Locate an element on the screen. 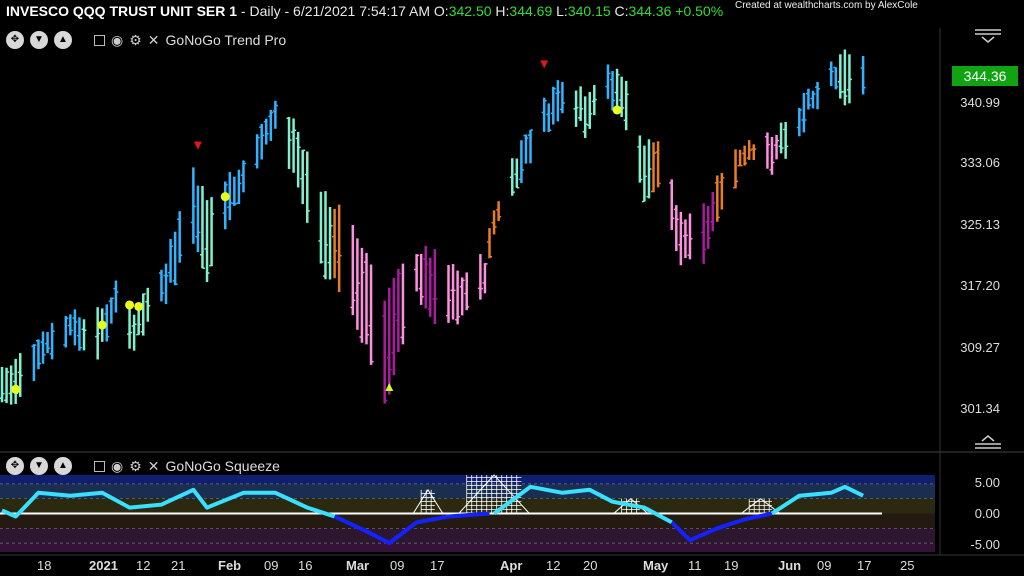 This screenshot has height=576, width=1024. y-tick-label: -5.00 is located at coordinates (985, 544).